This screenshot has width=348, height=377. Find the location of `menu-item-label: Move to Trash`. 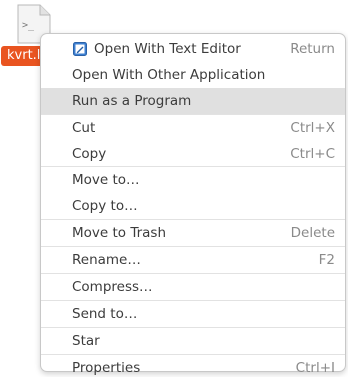

menu-item-label: Move to Trash is located at coordinates (119, 233).